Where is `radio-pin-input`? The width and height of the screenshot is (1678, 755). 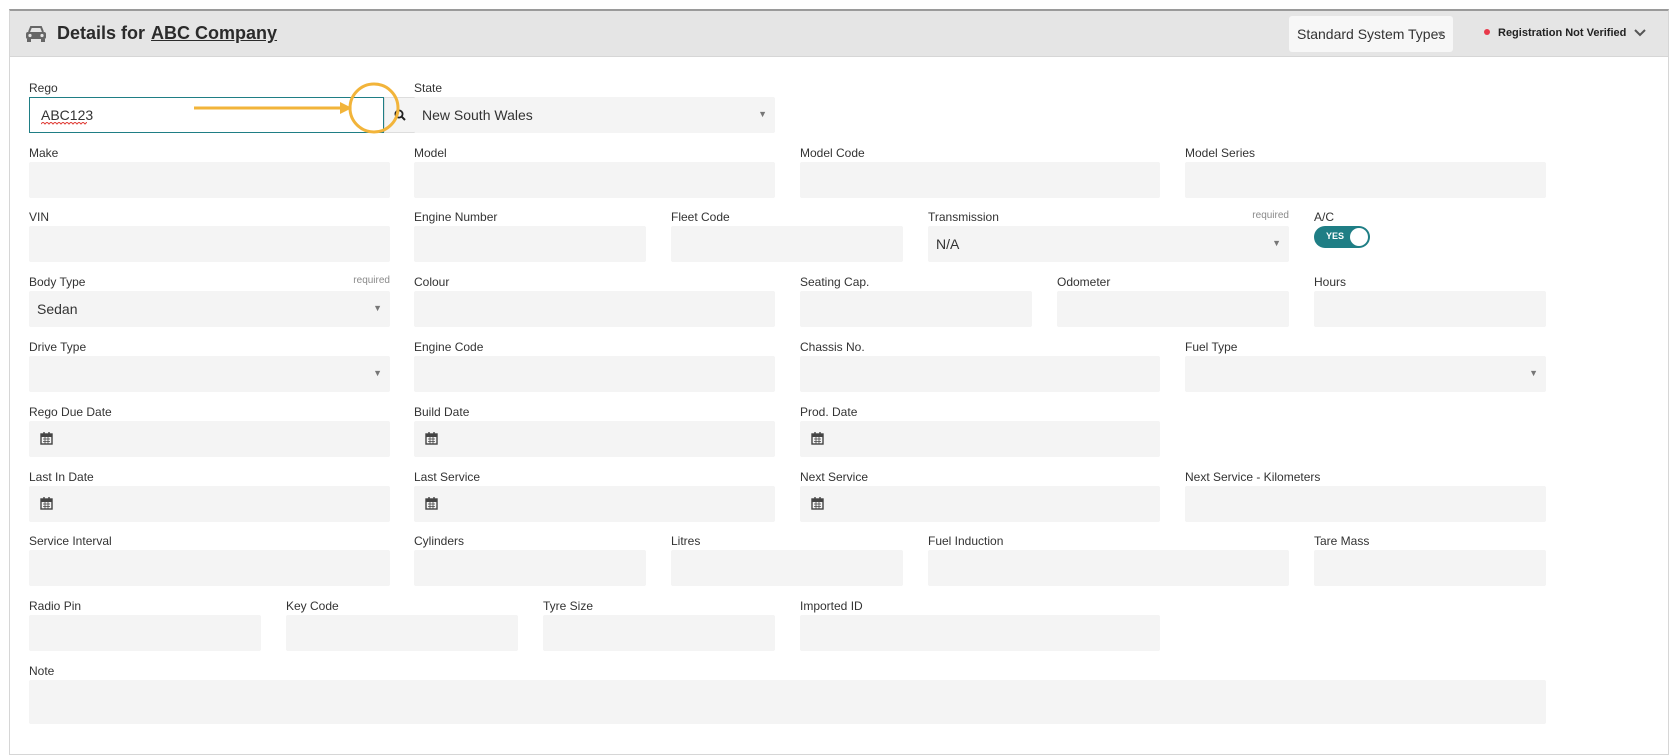
radio-pin-input is located at coordinates (145, 633).